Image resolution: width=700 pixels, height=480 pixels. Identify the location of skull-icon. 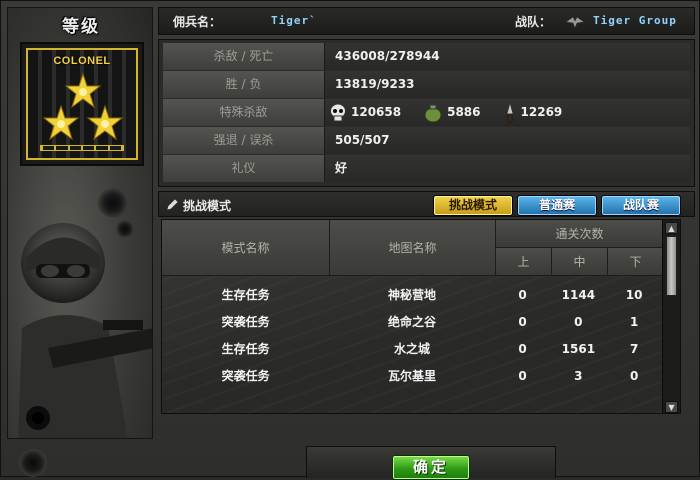
(338, 112).